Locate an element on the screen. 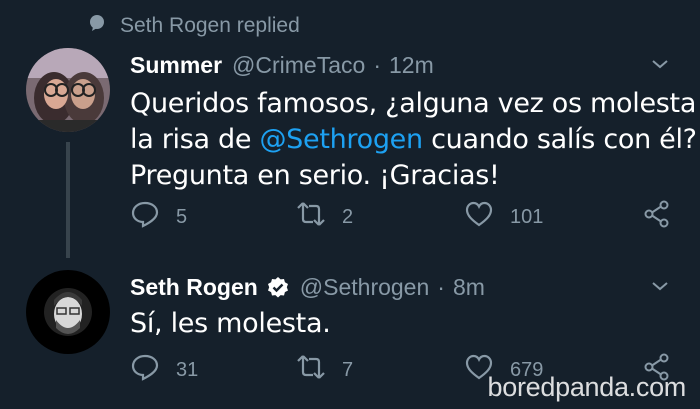 The height and width of the screenshot is (409, 700). heart-icon is located at coordinates (479, 217).